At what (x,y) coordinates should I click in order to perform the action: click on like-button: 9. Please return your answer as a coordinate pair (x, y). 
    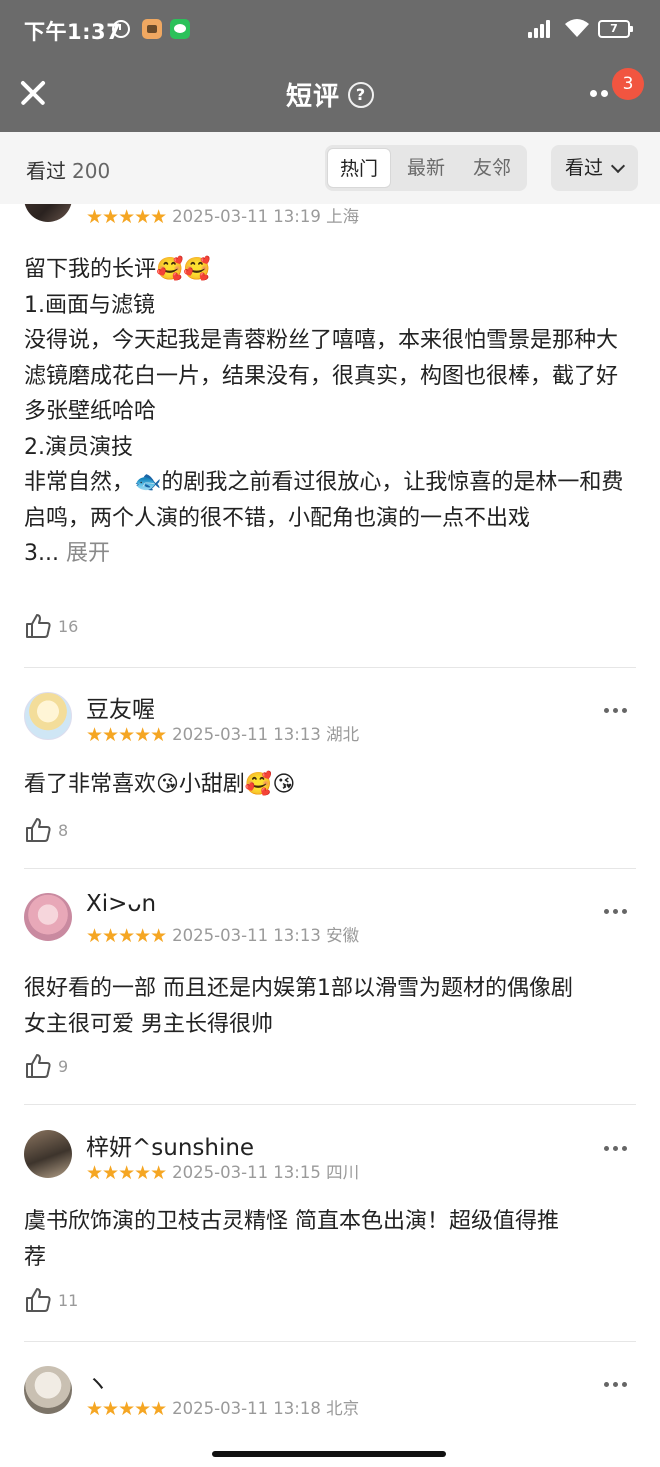
    Looking at the image, I should click on (46, 1067).